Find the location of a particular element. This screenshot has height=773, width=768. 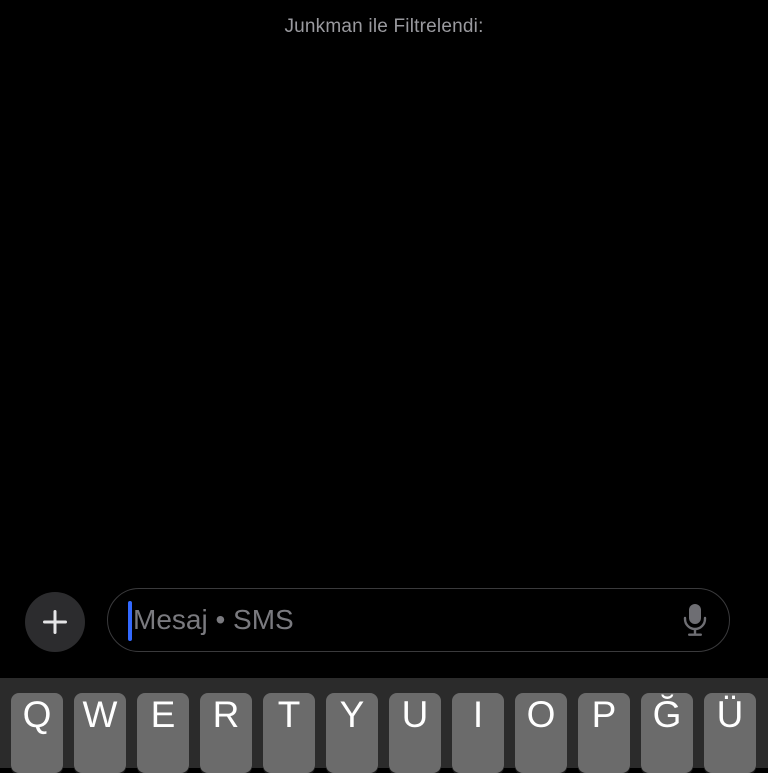

key-p: P is located at coordinates (604, 733).